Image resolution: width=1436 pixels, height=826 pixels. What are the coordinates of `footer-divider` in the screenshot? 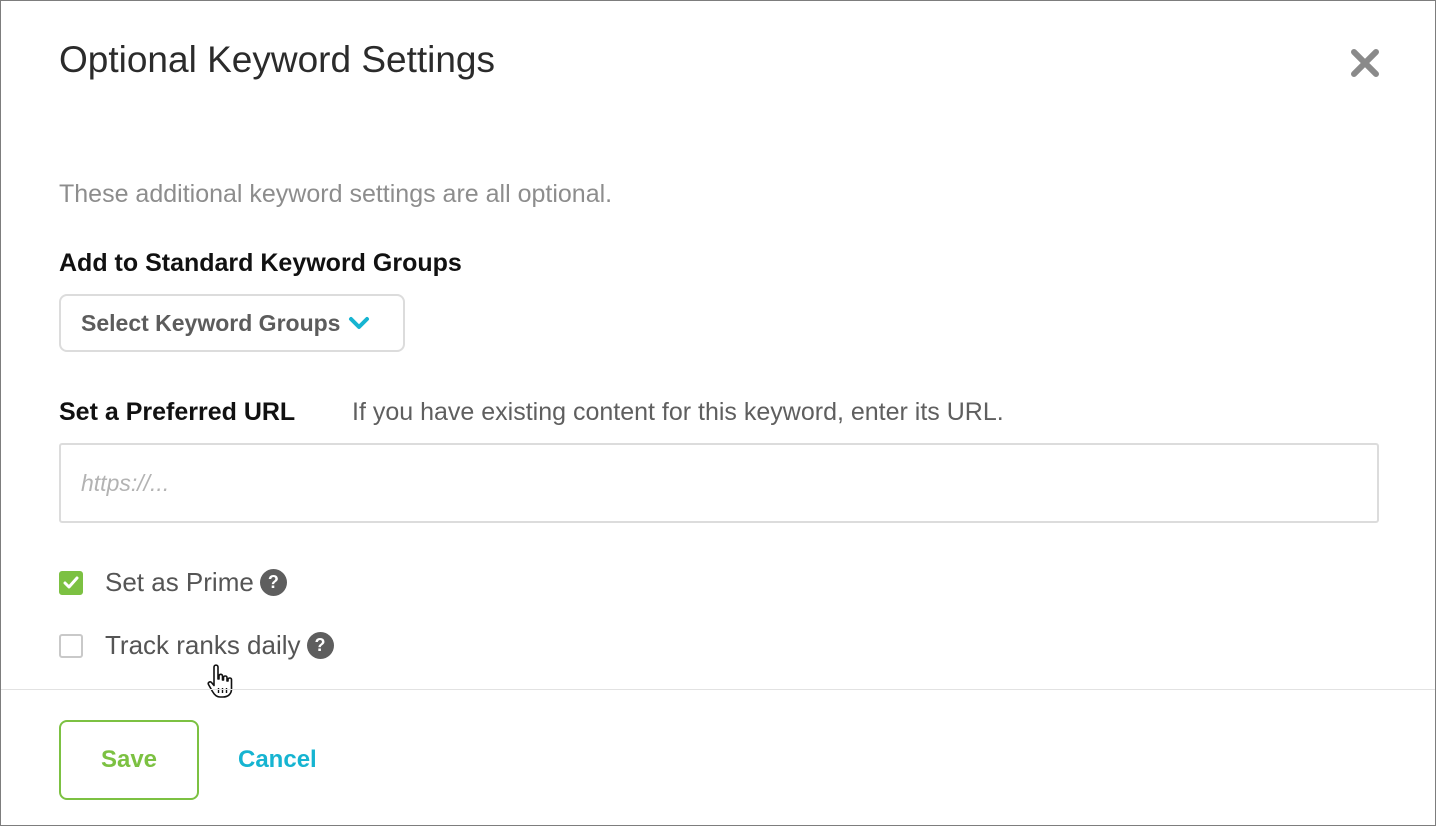 It's located at (718, 689).